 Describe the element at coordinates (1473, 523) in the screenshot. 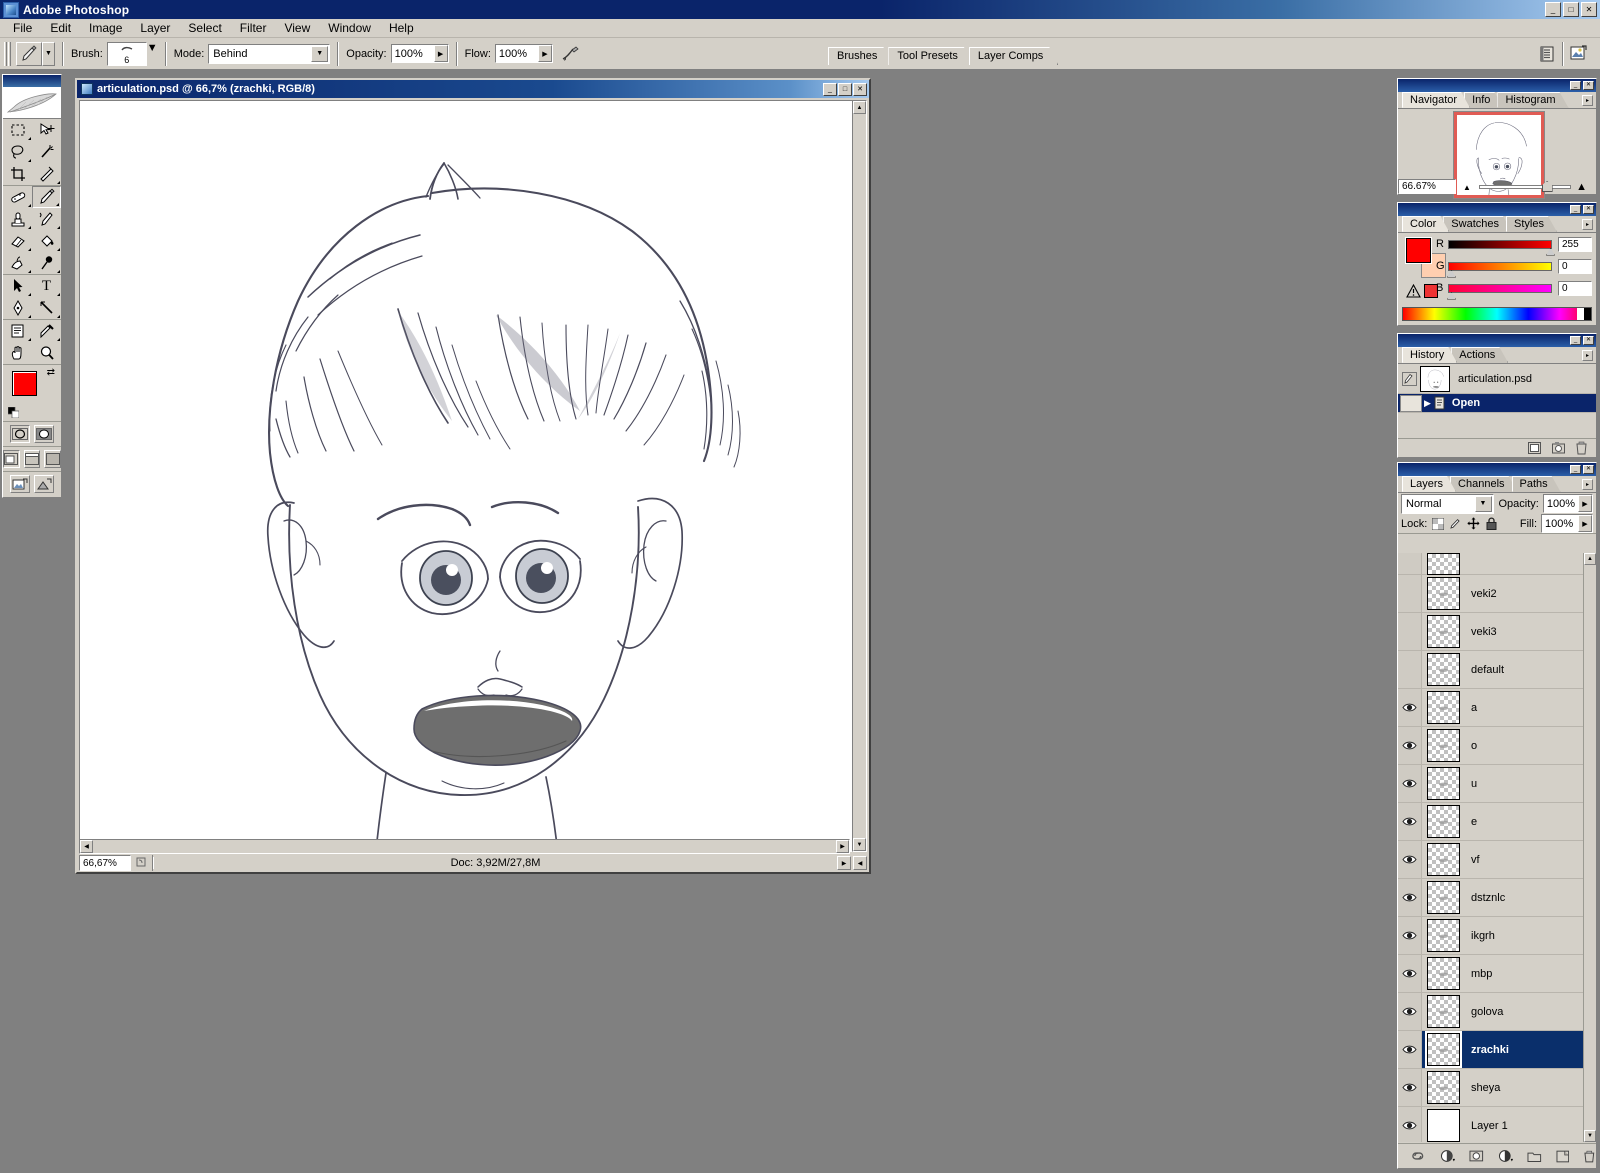

I see `lock-position-icon` at that location.